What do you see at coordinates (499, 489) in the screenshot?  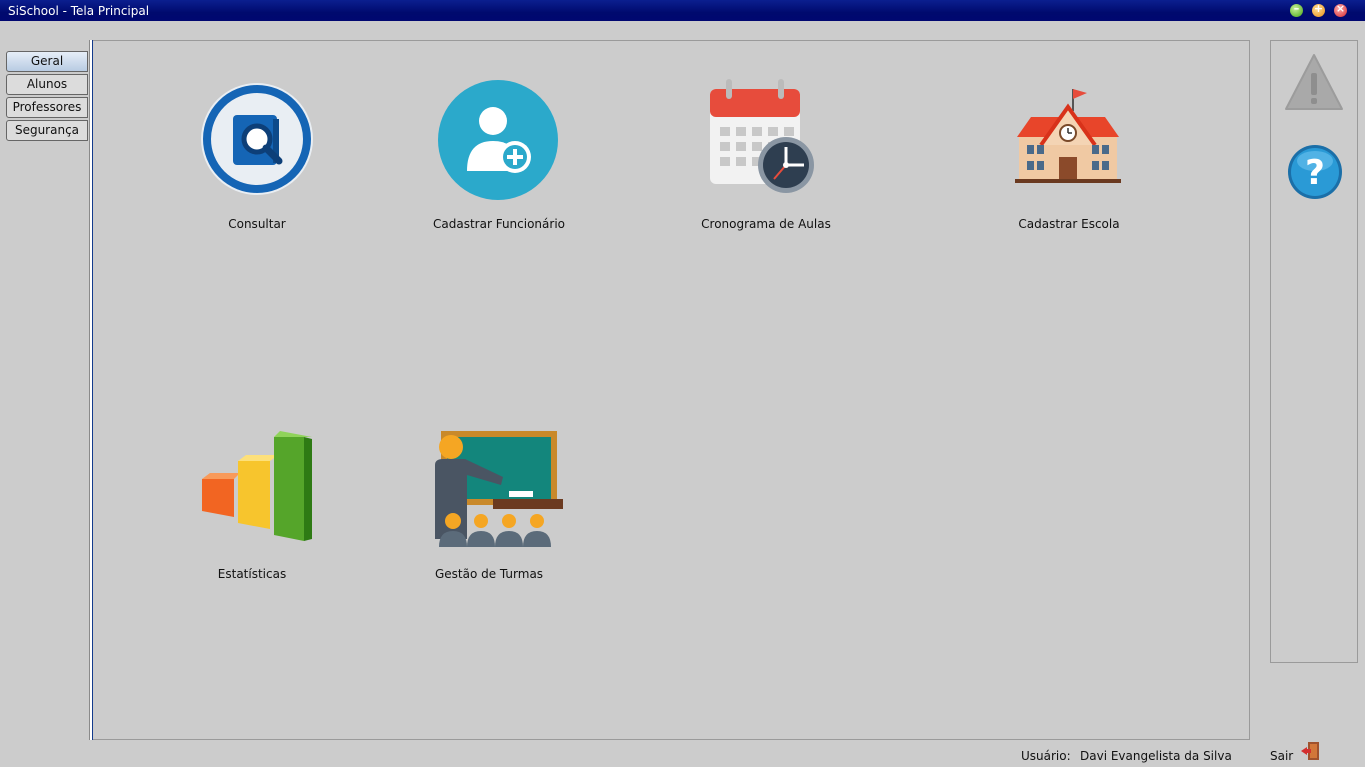 I see `teacher-classroom-icon` at bounding box center [499, 489].